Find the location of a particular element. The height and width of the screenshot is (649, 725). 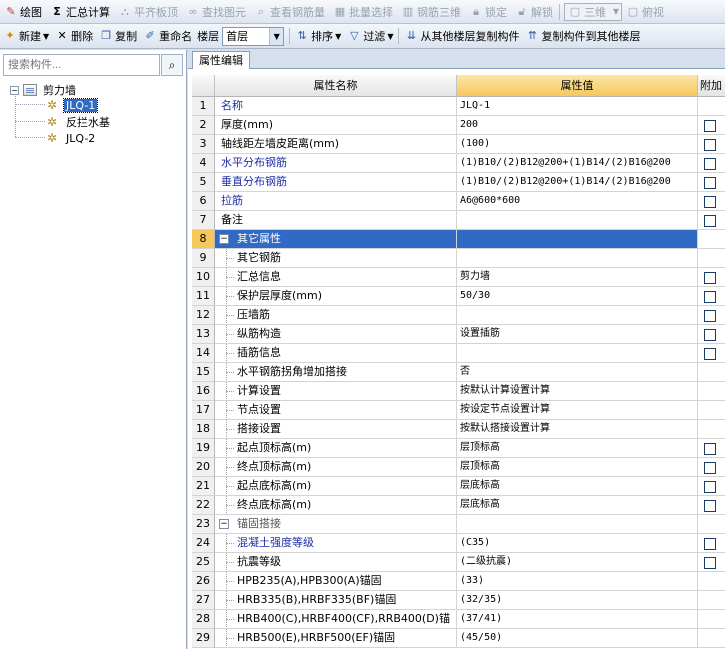

copy-from-other-floor-button: ⇊ 从其他楼层复制构件 is located at coordinates (461, 36).